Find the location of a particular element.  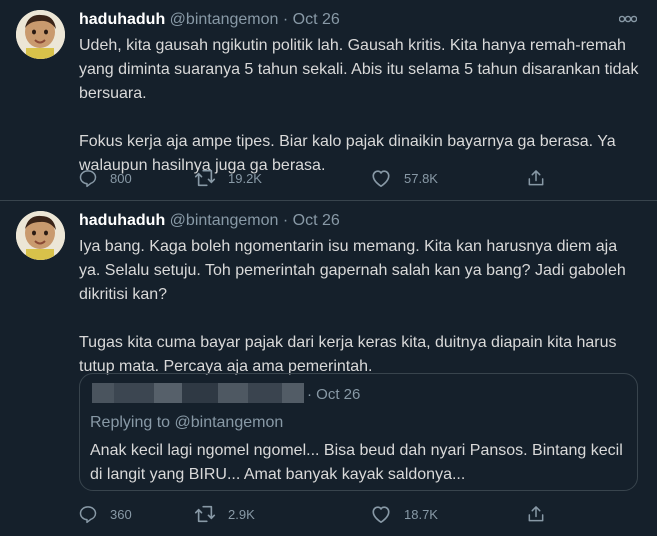

retweet-count: 2.9K is located at coordinates (241, 514).